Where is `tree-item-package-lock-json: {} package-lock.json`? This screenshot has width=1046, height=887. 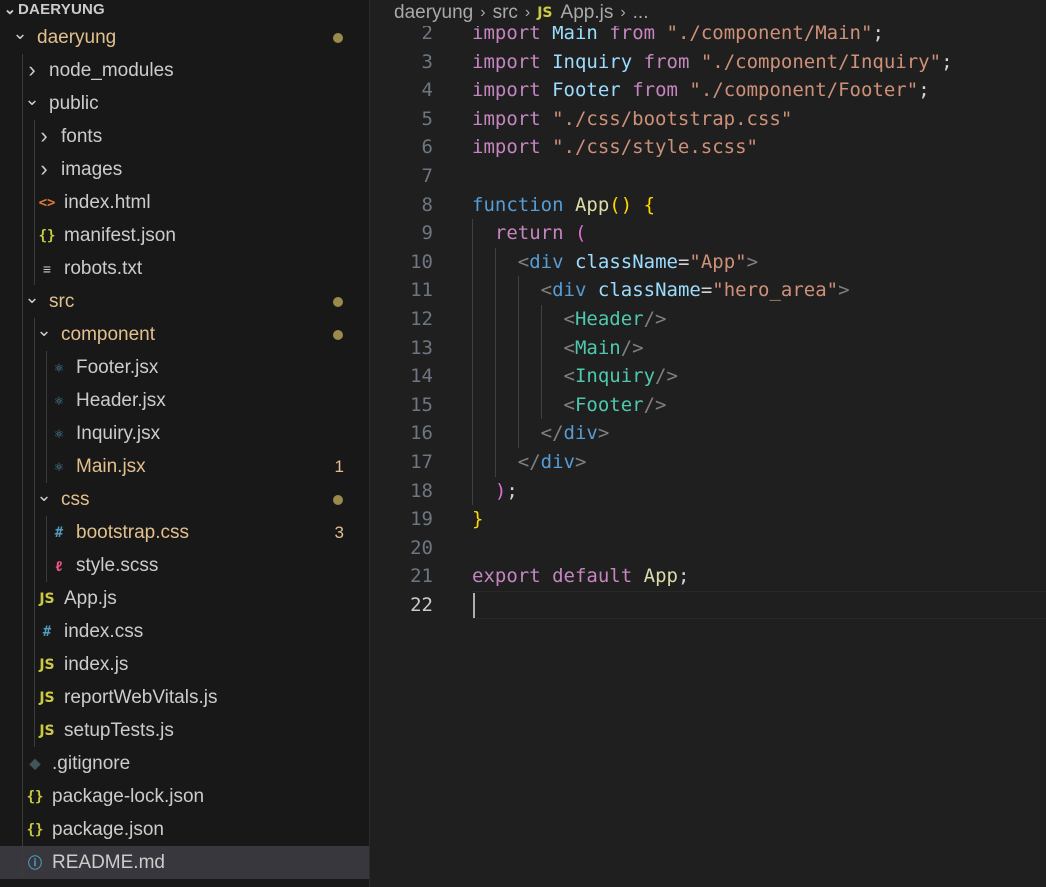 tree-item-package-lock-json: {} package-lock.json is located at coordinates (184, 796).